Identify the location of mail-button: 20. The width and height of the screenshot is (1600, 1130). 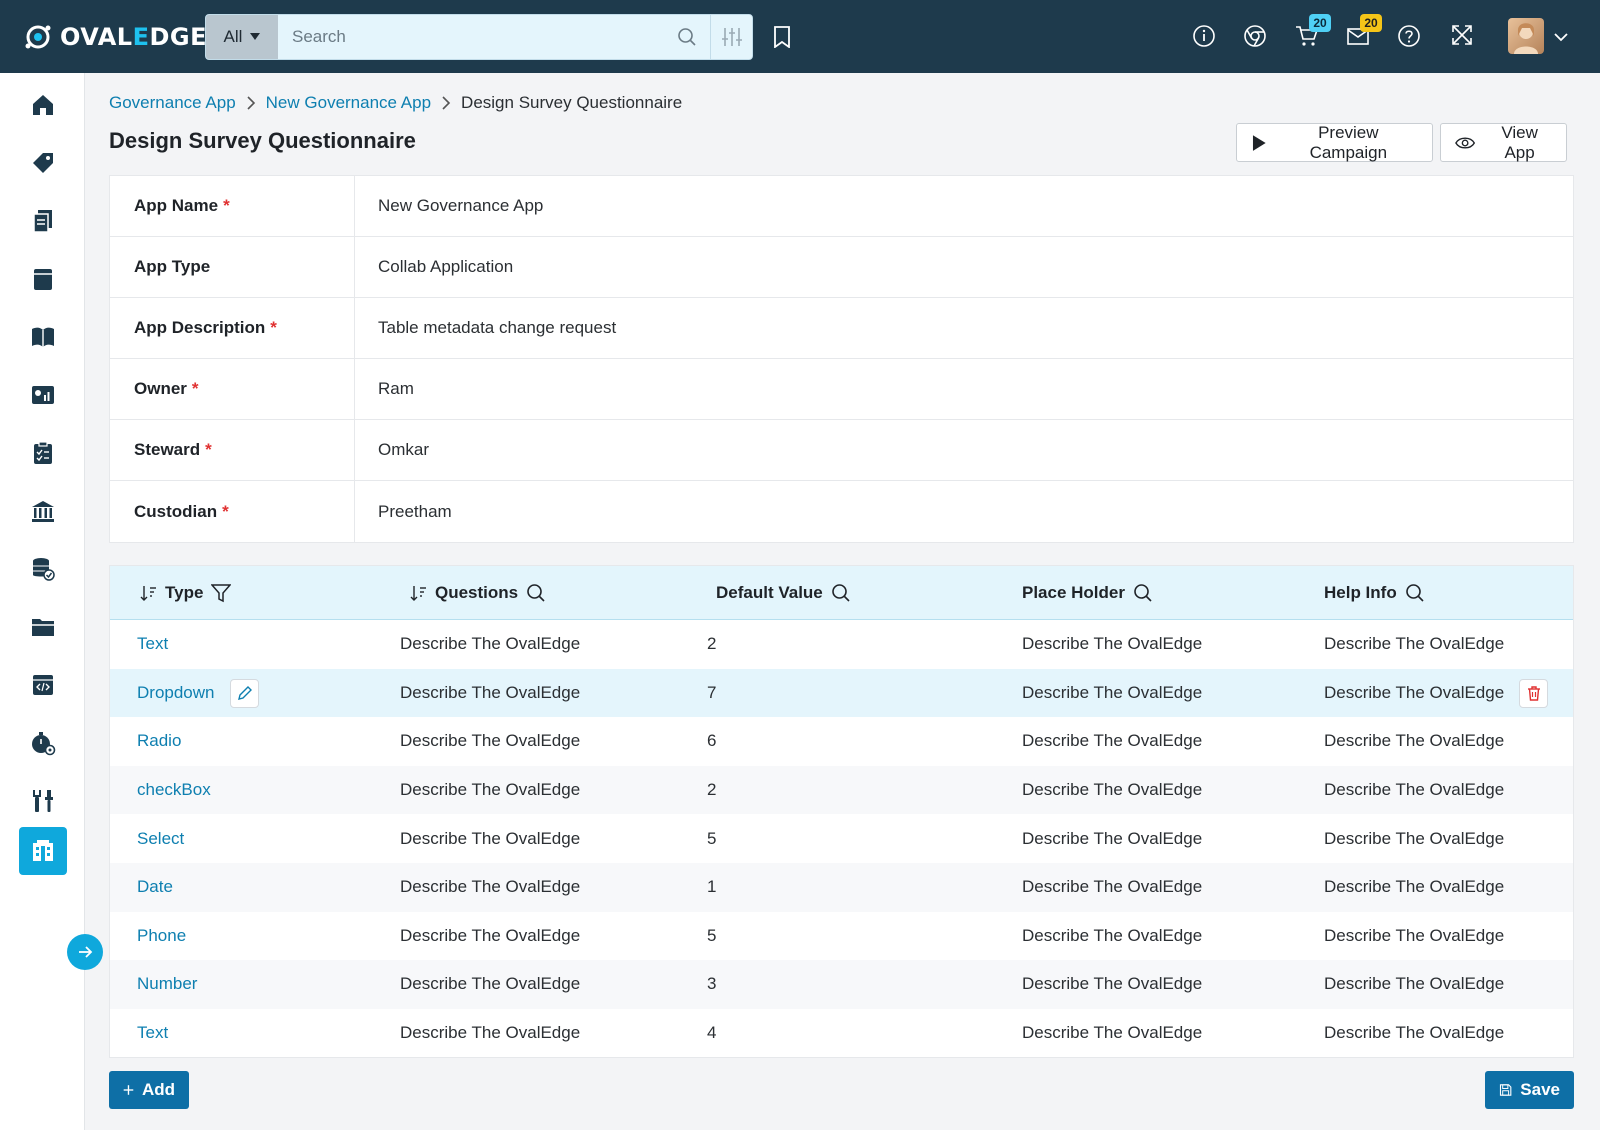
(1364, 33).